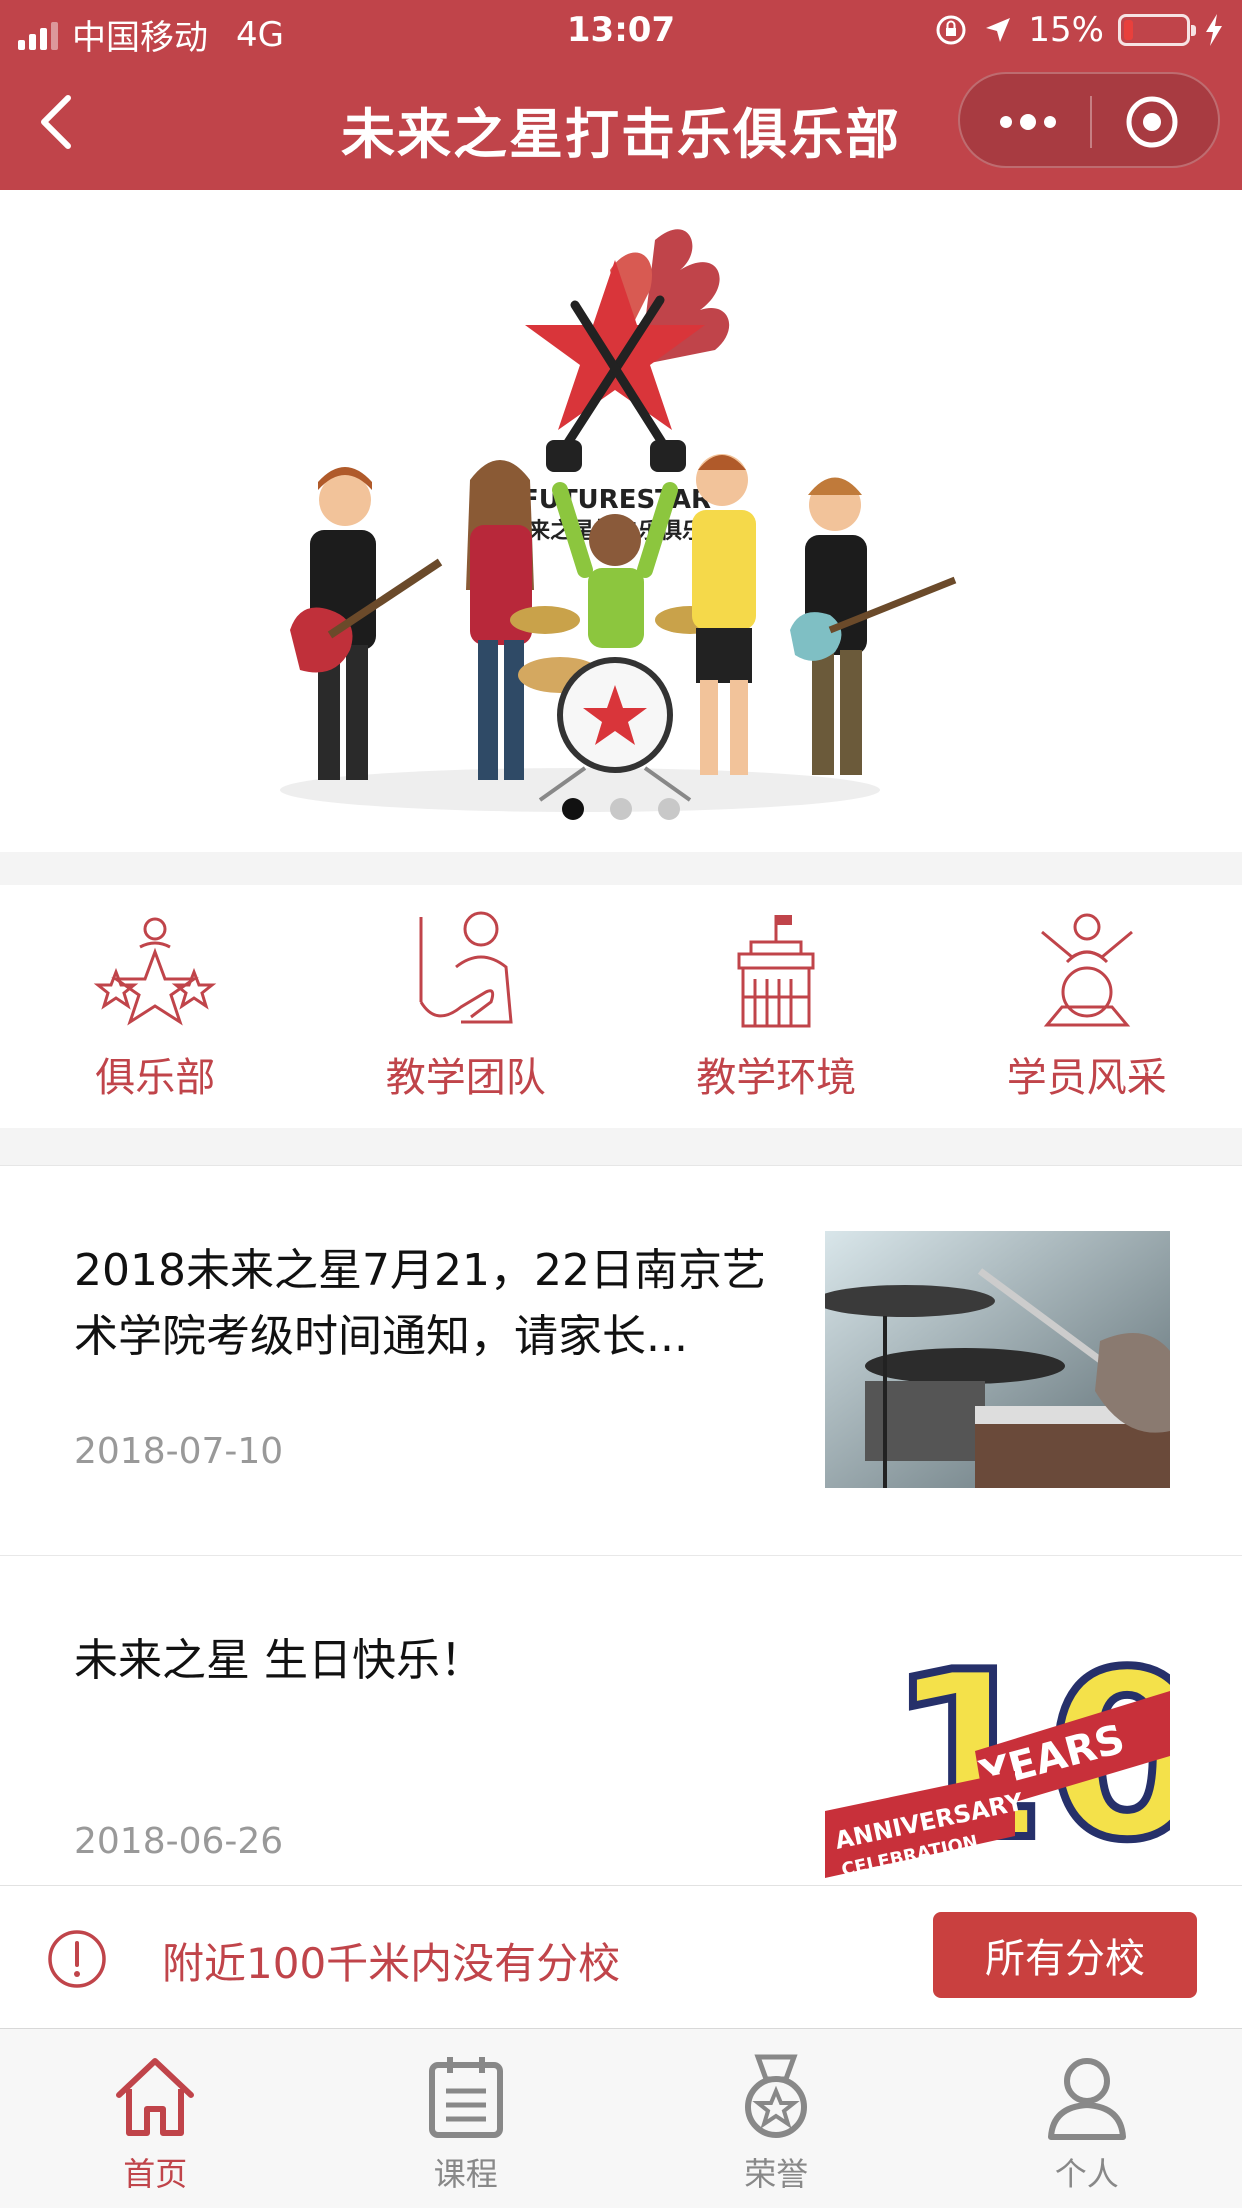 Image resolution: width=1242 pixels, height=2208 pixels. I want to click on tab-honors: 荣誉, so click(776, 2118).